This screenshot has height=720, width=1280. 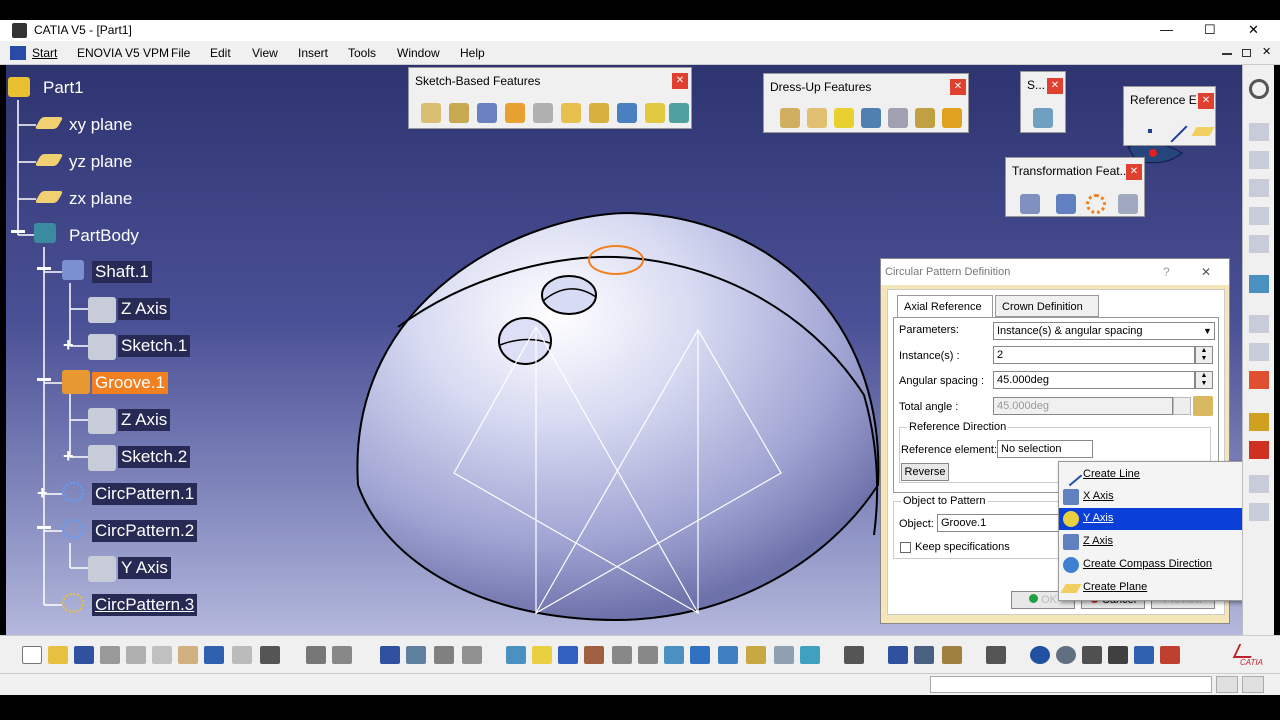 What do you see at coordinates (1118, 655) in the screenshot?
I see `numeric-icon` at bounding box center [1118, 655].